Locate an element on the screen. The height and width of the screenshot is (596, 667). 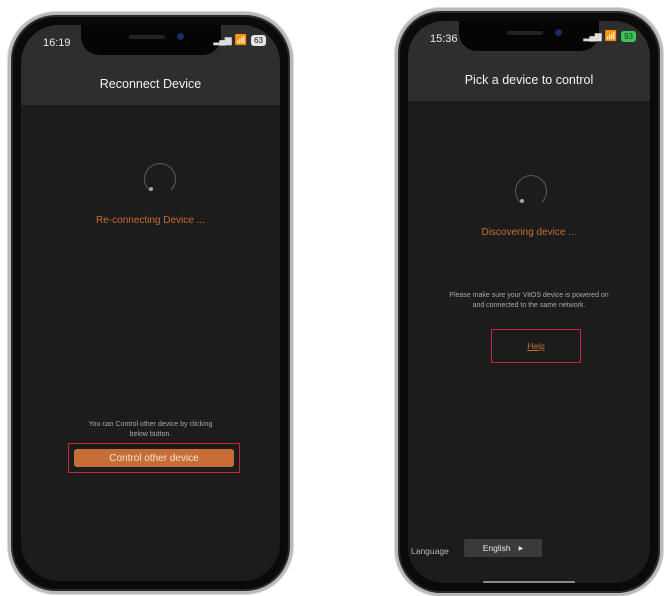
help-link-highlight: Help is located at coordinates (536, 346).